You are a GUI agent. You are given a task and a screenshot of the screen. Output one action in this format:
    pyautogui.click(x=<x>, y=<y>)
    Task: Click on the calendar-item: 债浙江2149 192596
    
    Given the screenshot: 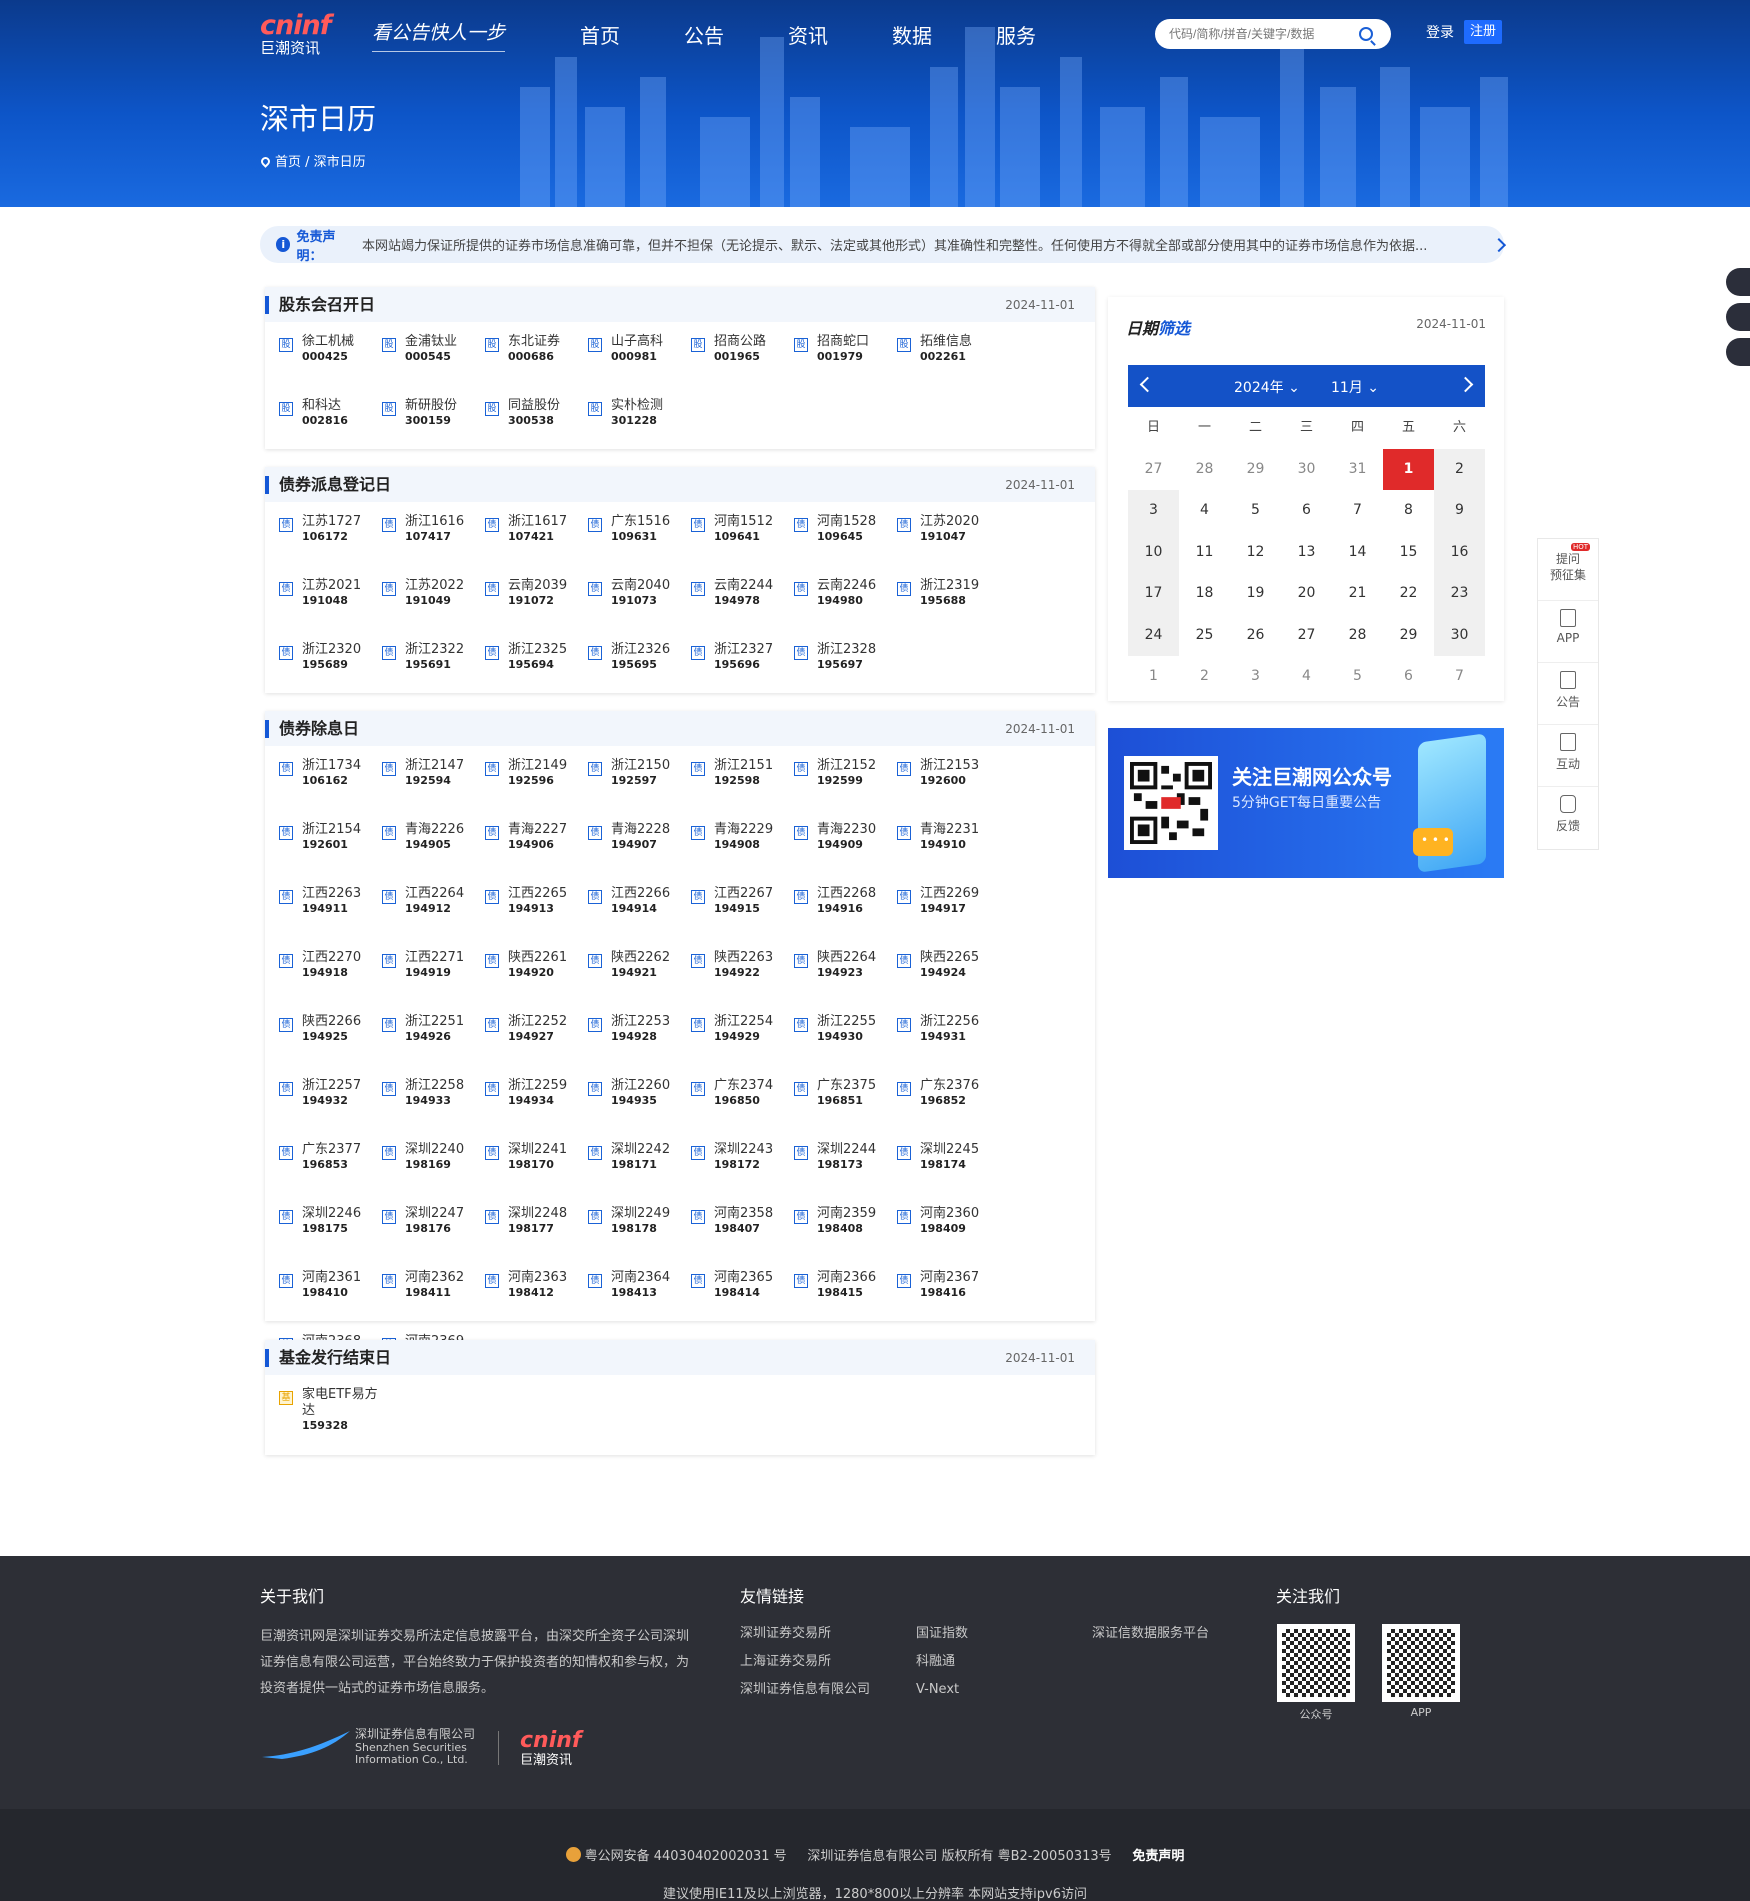 What is the action you would take?
    pyautogui.click(x=536, y=790)
    